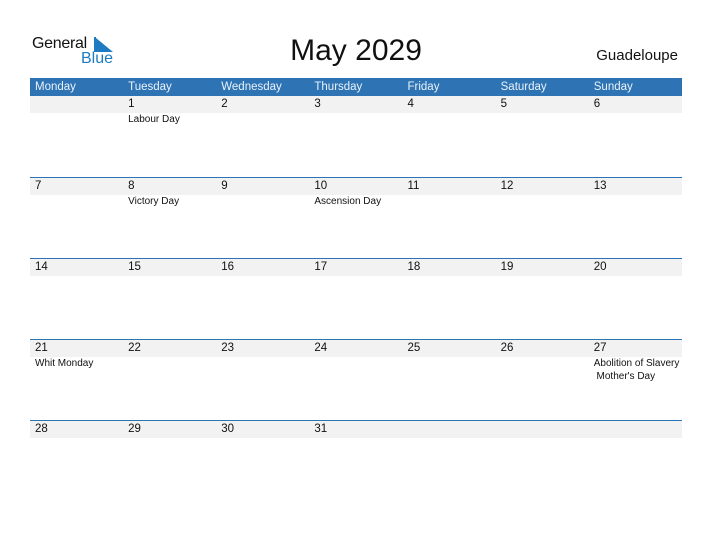  What do you see at coordinates (154, 119) in the screenshot?
I see `holiday-label: Labour Day` at bounding box center [154, 119].